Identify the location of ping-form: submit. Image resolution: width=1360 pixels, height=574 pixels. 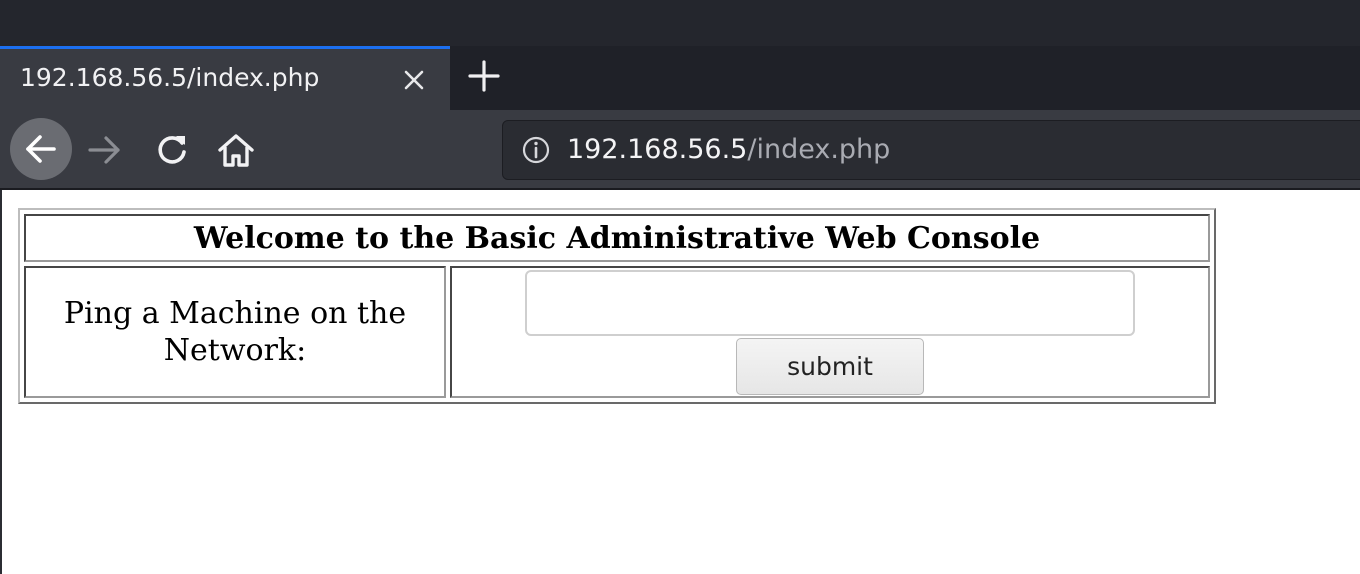
(830, 332).